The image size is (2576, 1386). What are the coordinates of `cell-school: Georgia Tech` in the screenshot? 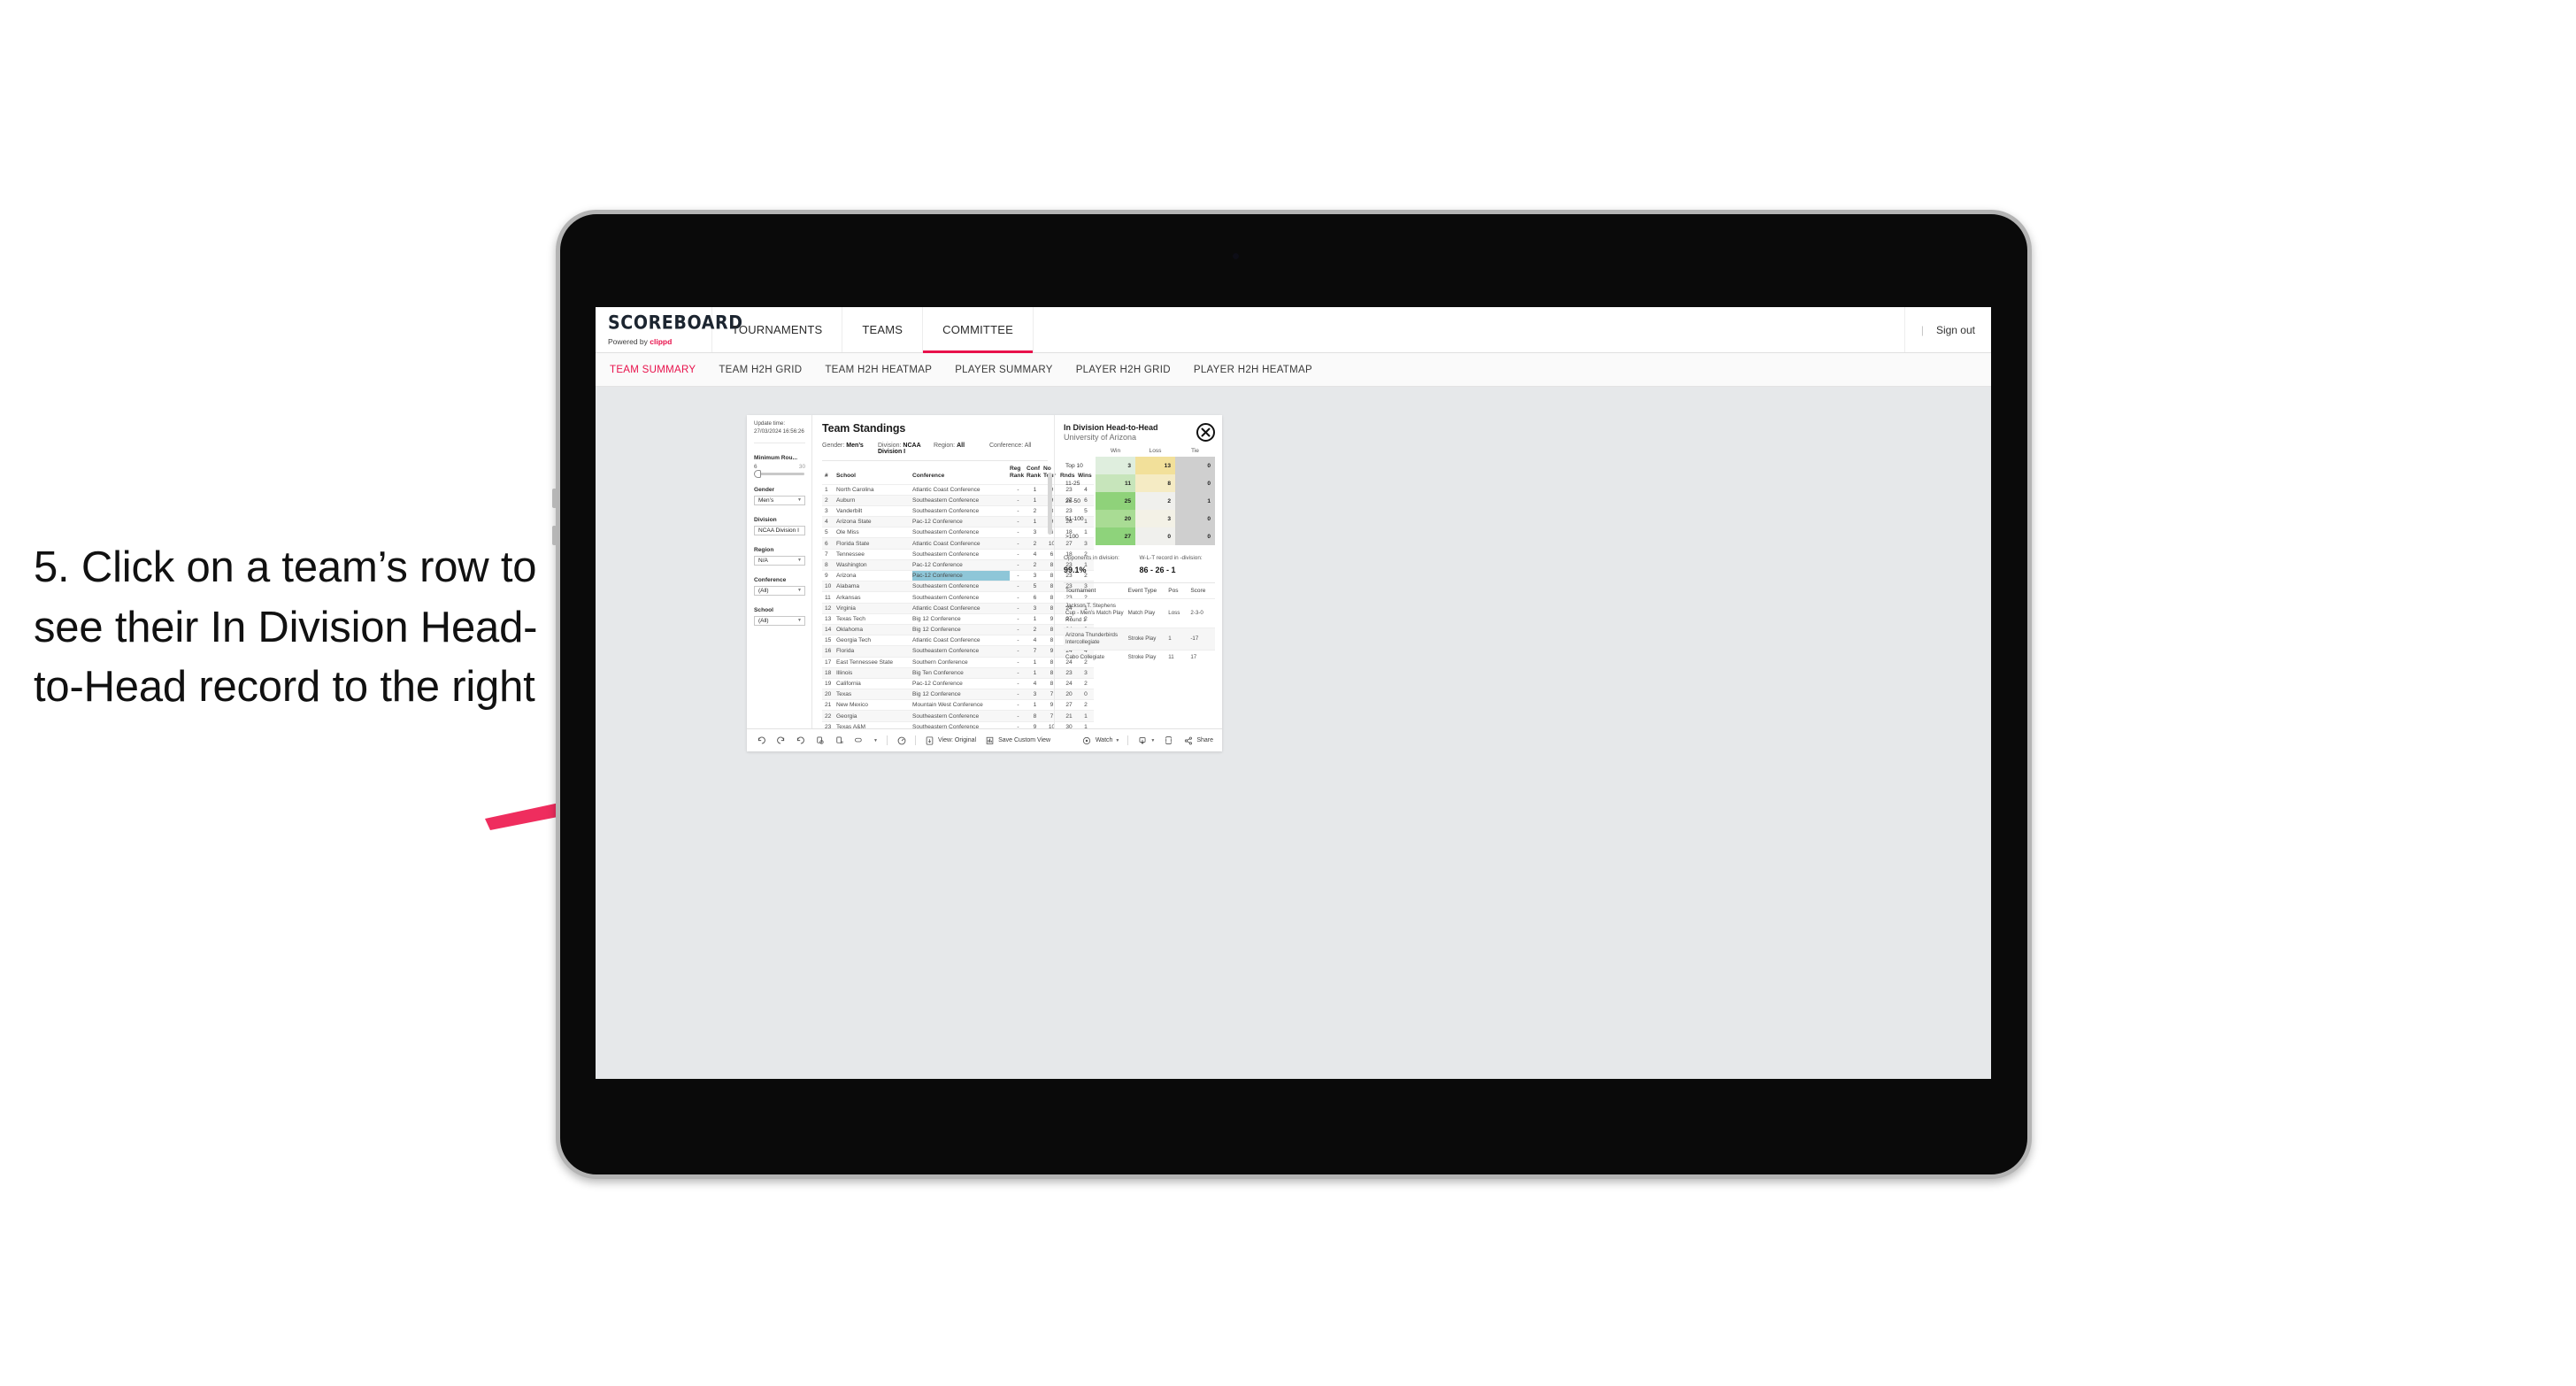 It's located at (874, 641).